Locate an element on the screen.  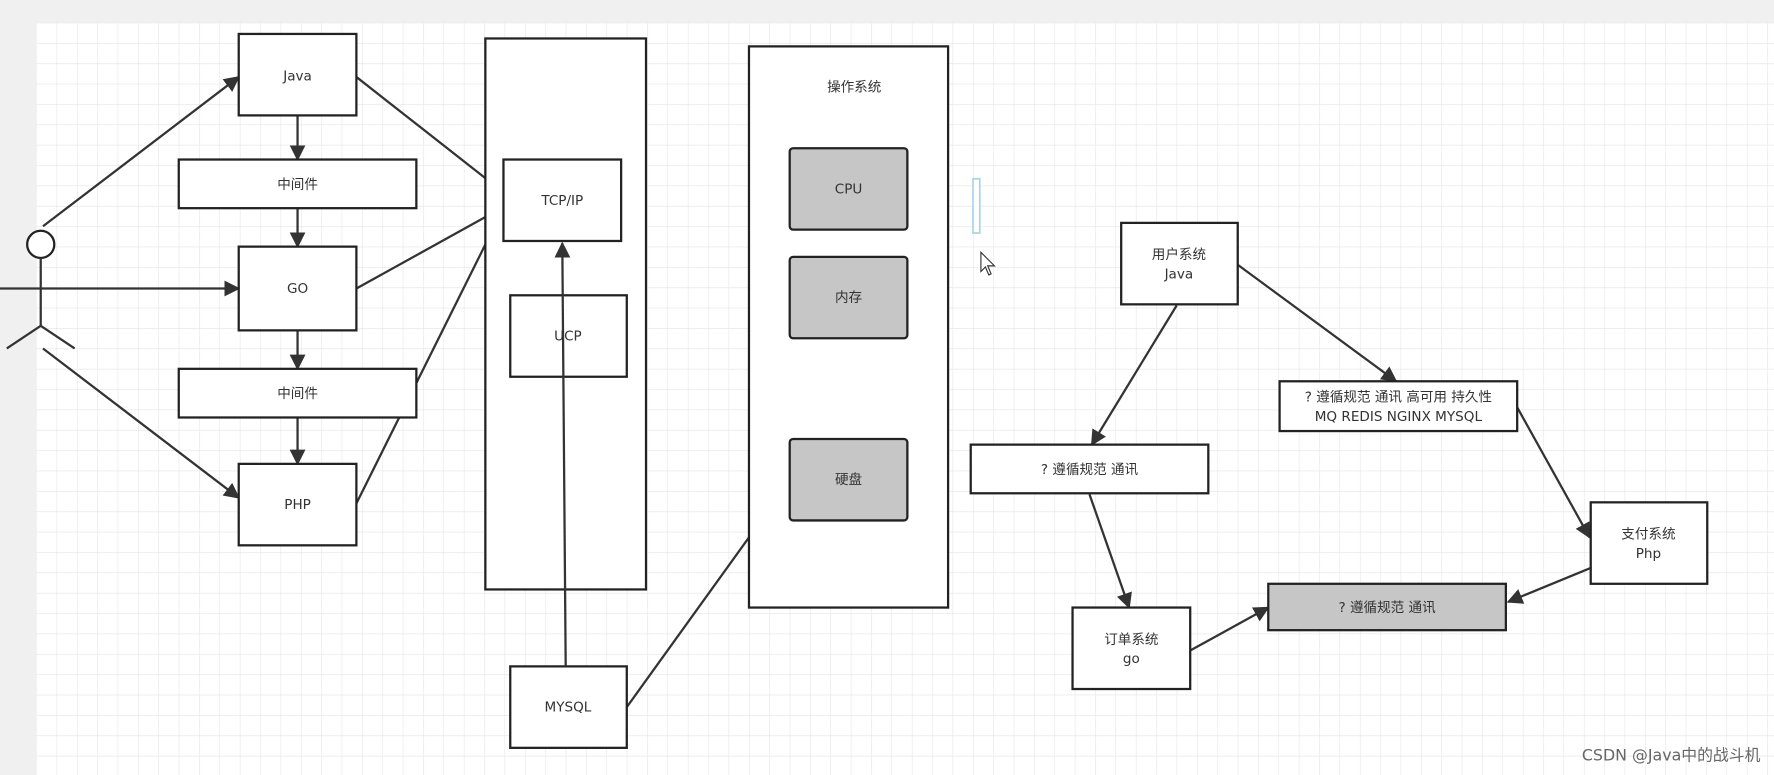
node-label: MYSQL is located at coordinates (568, 708).